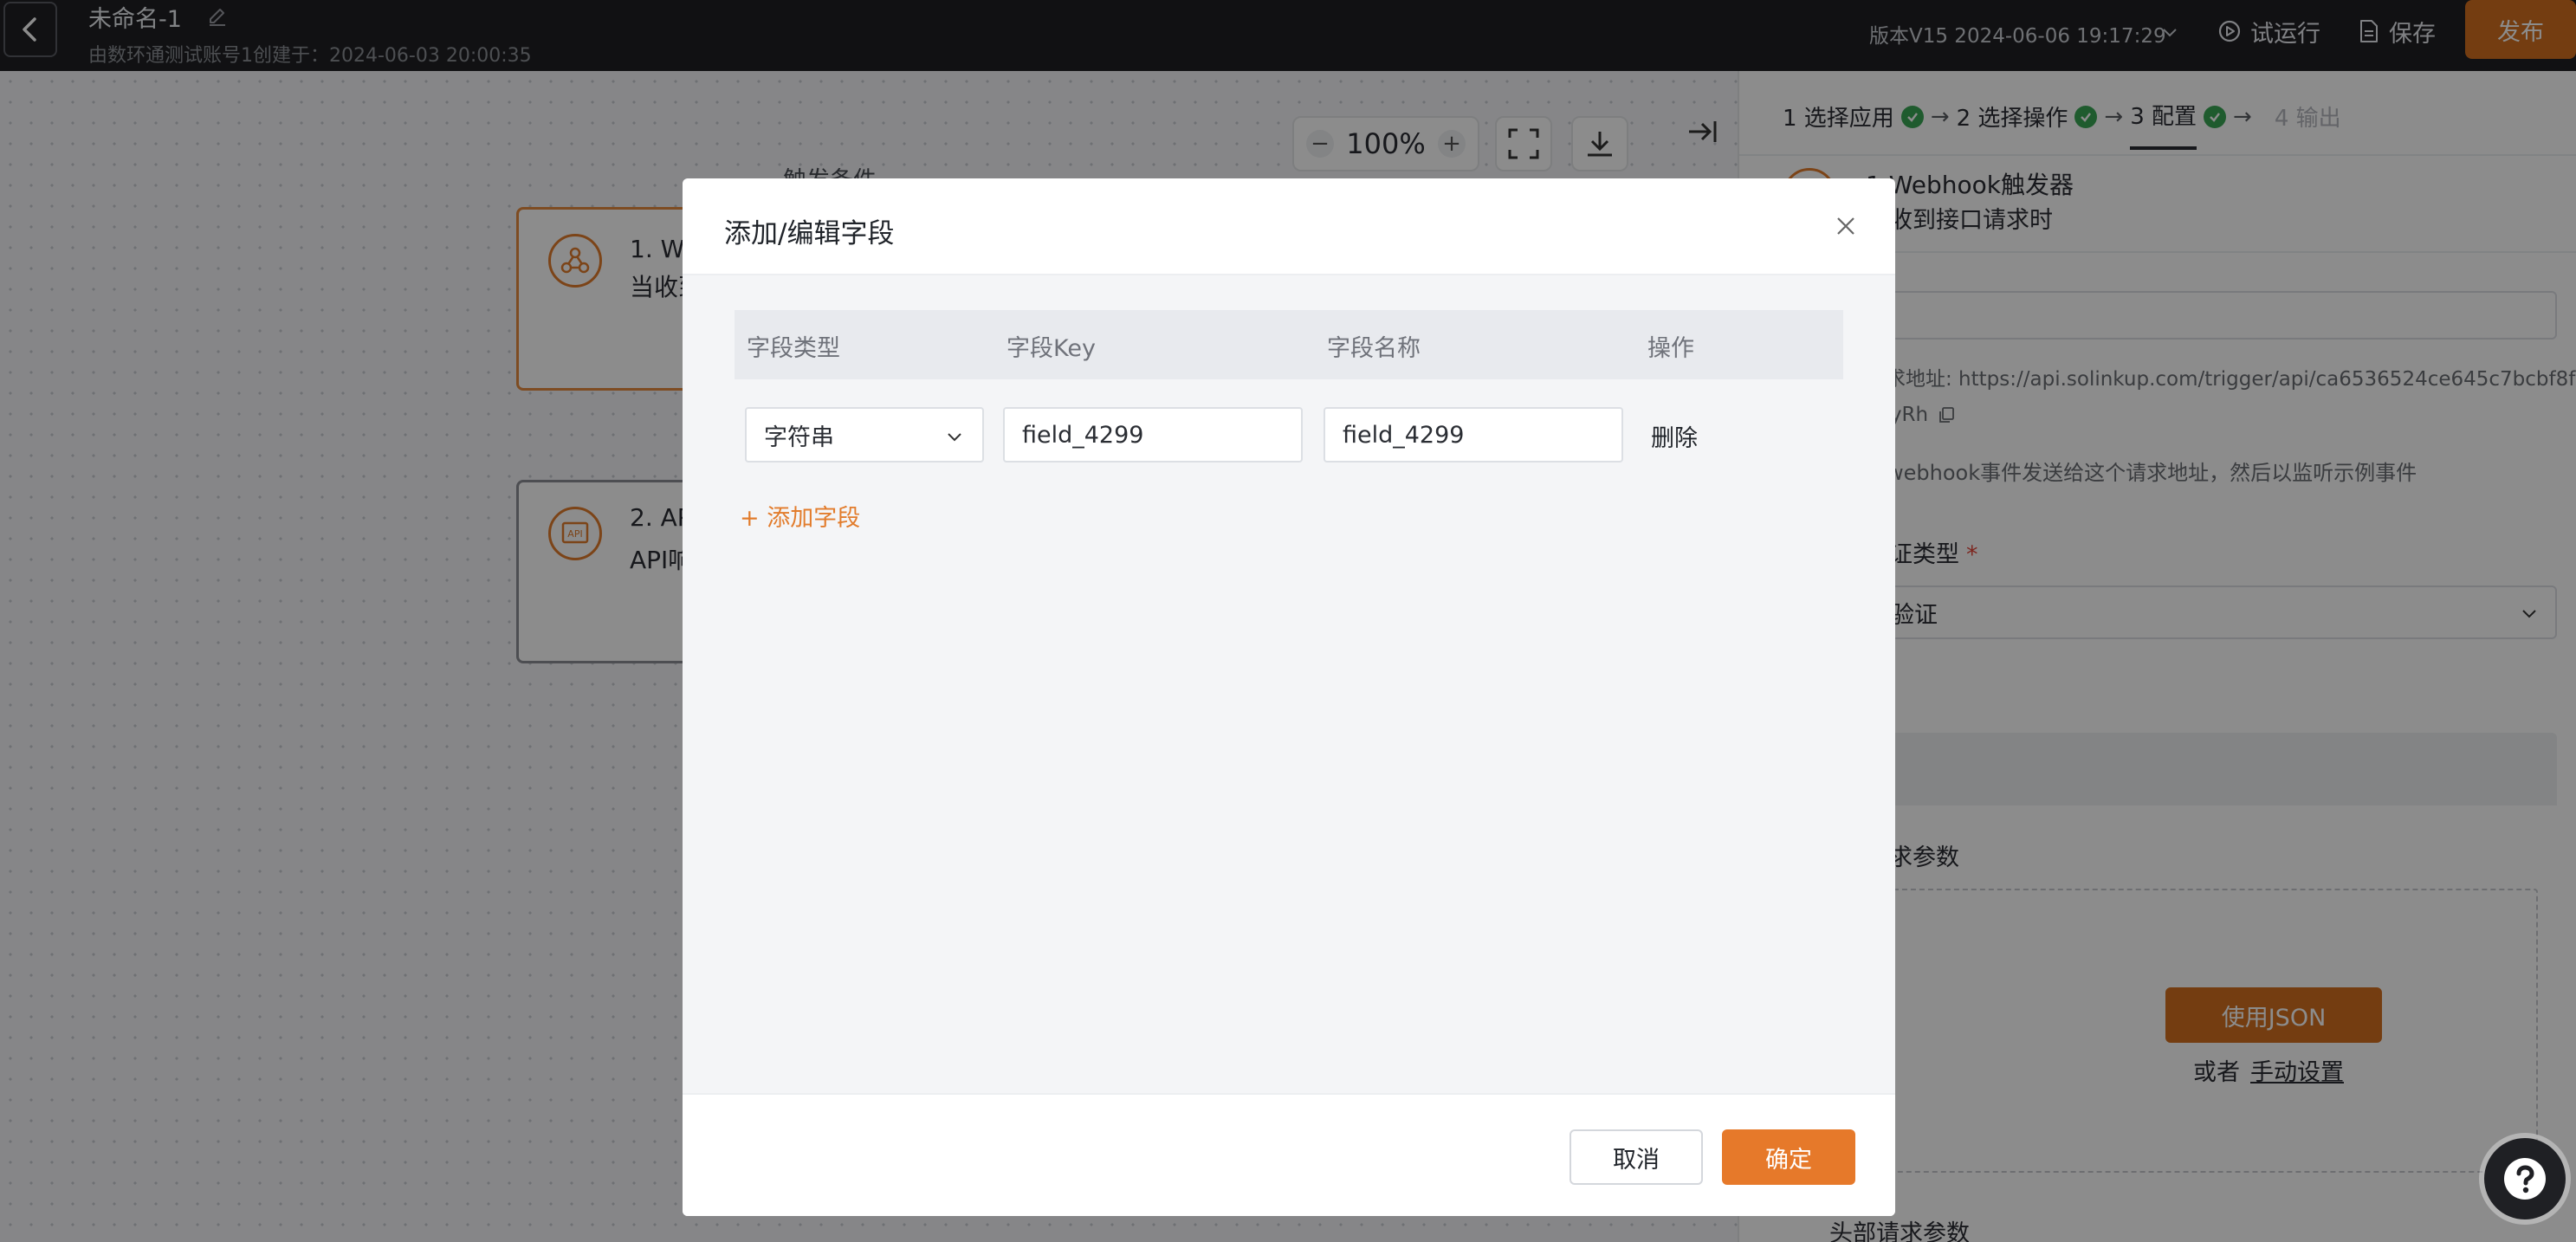 The height and width of the screenshot is (1242, 2576). I want to click on close-icon, so click(1846, 226).